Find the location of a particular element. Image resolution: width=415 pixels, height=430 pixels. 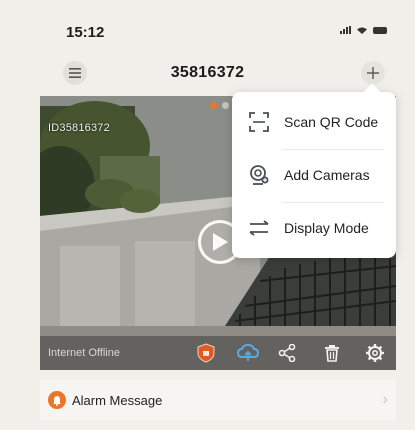

wifi-icon is located at coordinates (362, 30).